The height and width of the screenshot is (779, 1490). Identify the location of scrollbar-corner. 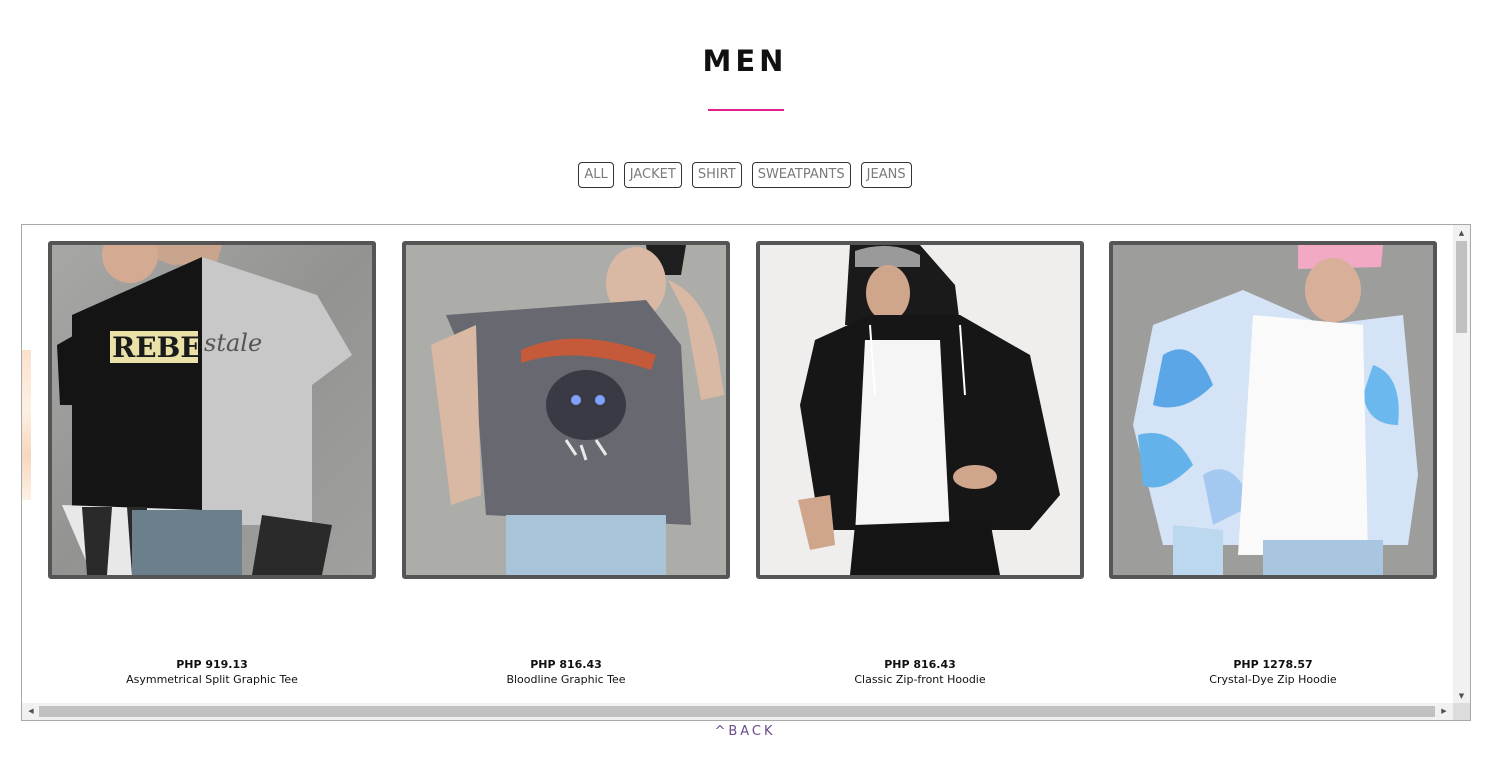
(1461, 711).